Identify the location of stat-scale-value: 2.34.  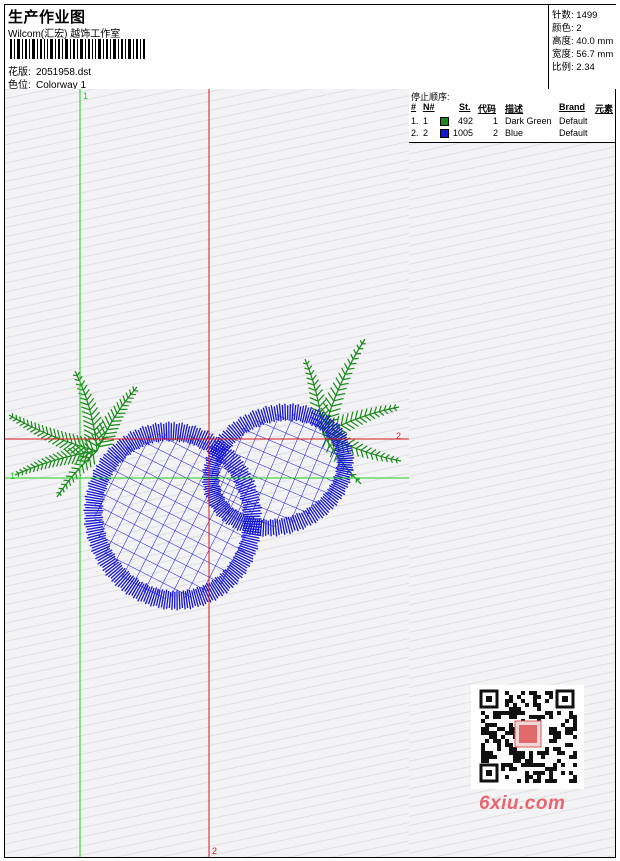
(585, 67).